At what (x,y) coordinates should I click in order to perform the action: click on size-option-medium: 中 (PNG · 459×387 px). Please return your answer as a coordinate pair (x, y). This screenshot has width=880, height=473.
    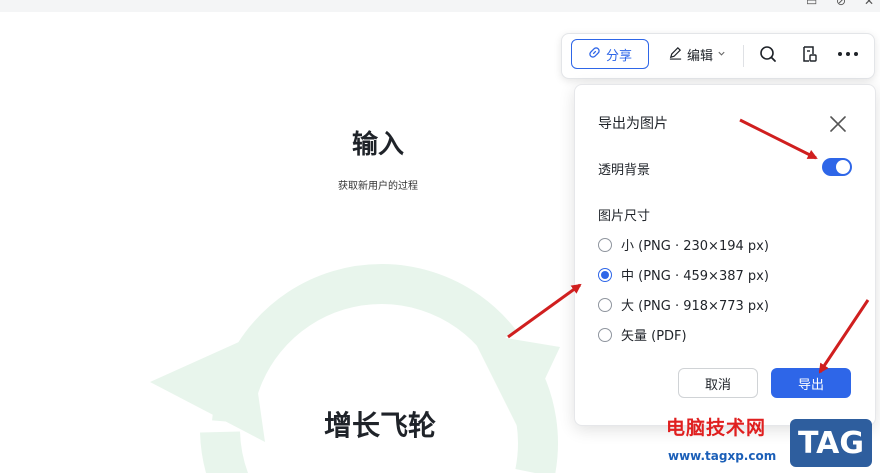
    Looking at the image, I should click on (683, 274).